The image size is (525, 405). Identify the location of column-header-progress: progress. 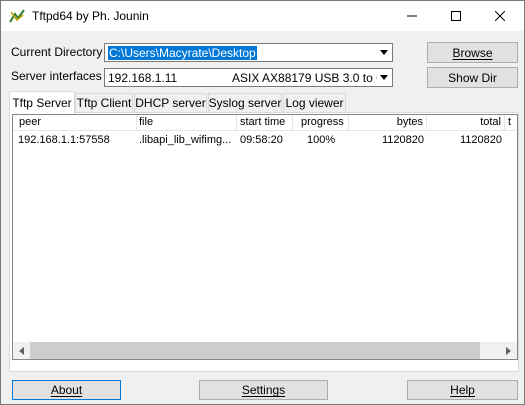
(321, 123).